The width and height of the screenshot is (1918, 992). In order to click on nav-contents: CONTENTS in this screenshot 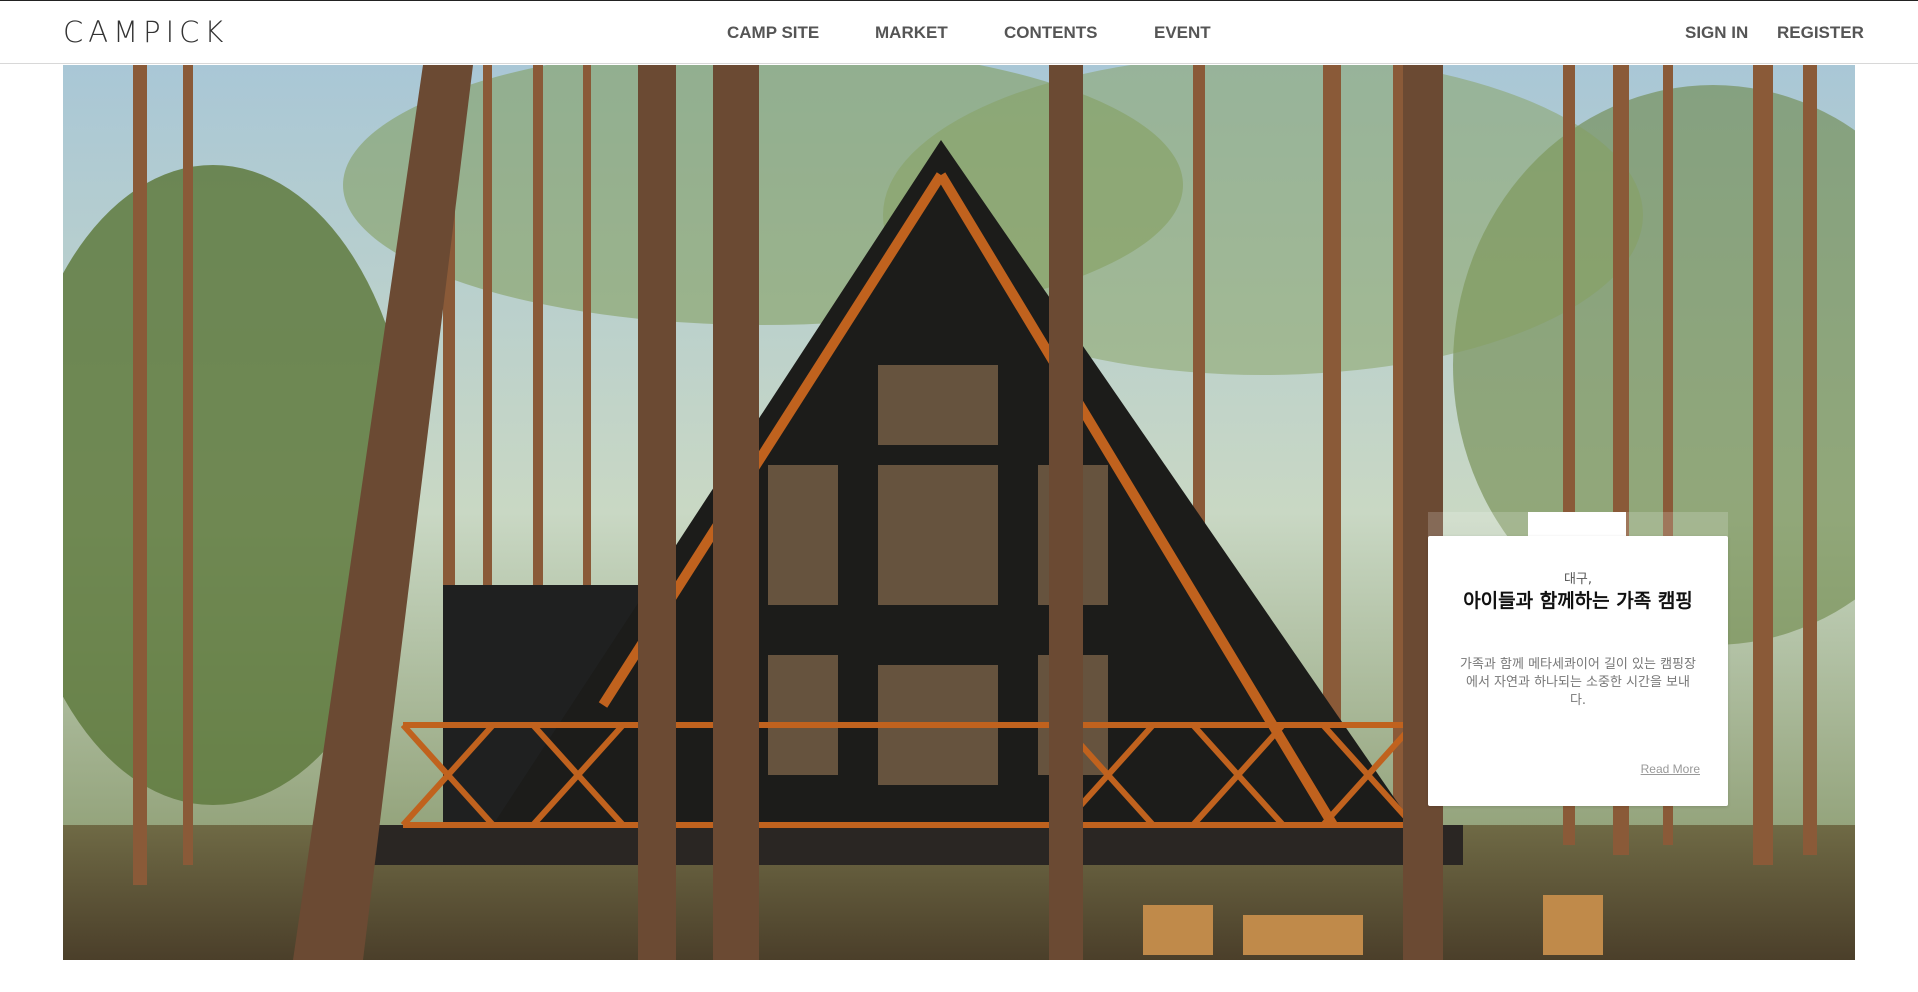, I will do `click(1051, 33)`.